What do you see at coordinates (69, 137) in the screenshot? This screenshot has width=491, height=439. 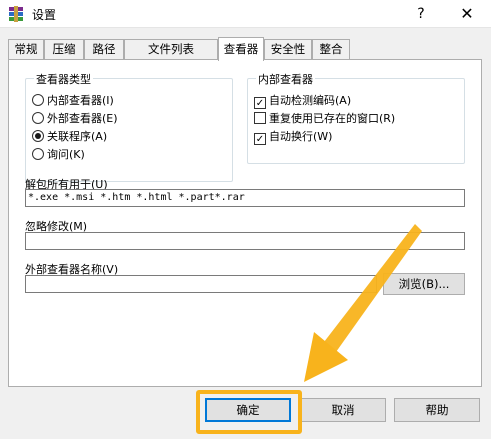 I see `radio-associated-program: 关联程序(A)` at bounding box center [69, 137].